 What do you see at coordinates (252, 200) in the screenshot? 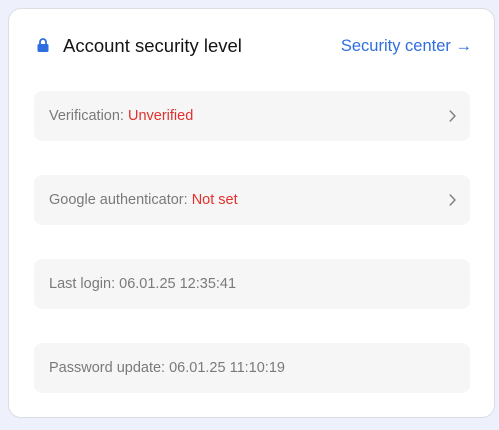
I see `google-authenticator-row: Google authenticator: Not set` at bounding box center [252, 200].